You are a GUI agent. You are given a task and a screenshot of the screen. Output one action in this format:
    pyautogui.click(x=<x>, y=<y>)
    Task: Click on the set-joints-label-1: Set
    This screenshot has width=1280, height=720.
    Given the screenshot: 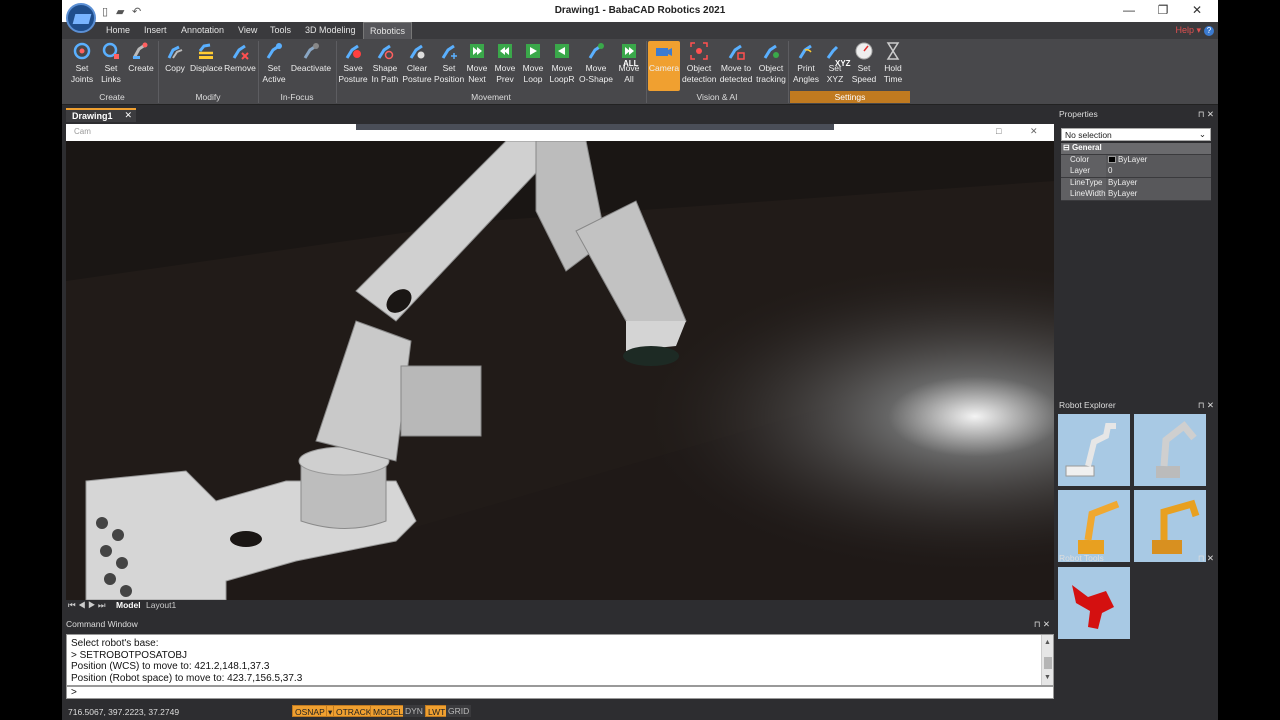 What is the action you would take?
    pyautogui.click(x=82, y=68)
    